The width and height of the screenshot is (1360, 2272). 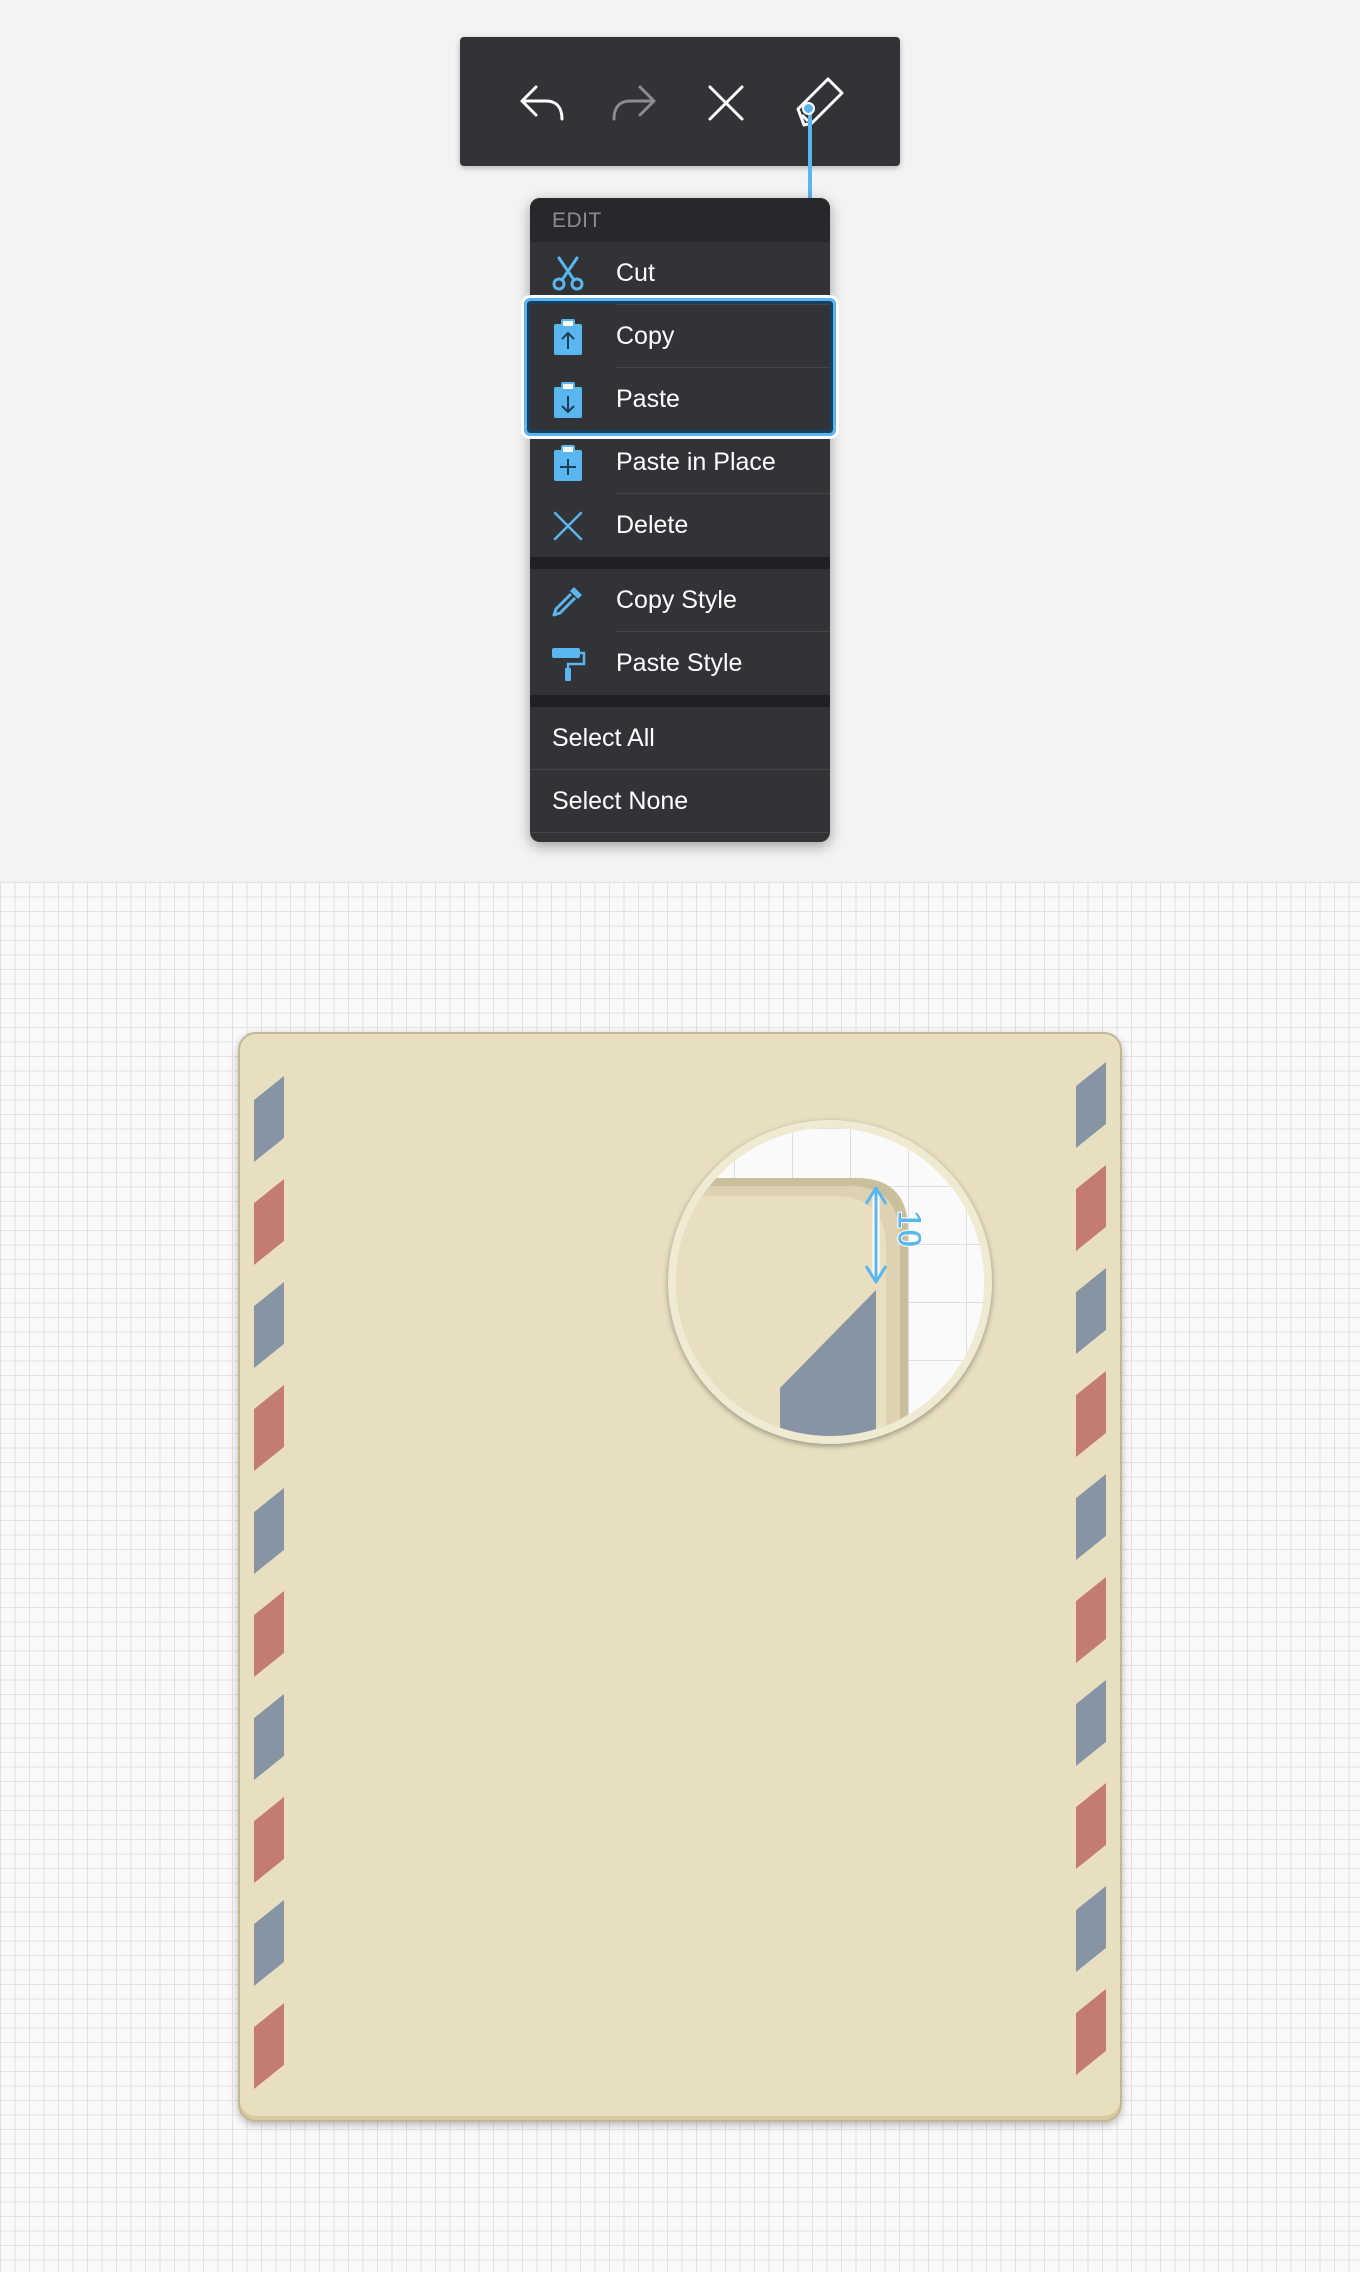 I want to click on undo-icon, so click(x=542, y=103).